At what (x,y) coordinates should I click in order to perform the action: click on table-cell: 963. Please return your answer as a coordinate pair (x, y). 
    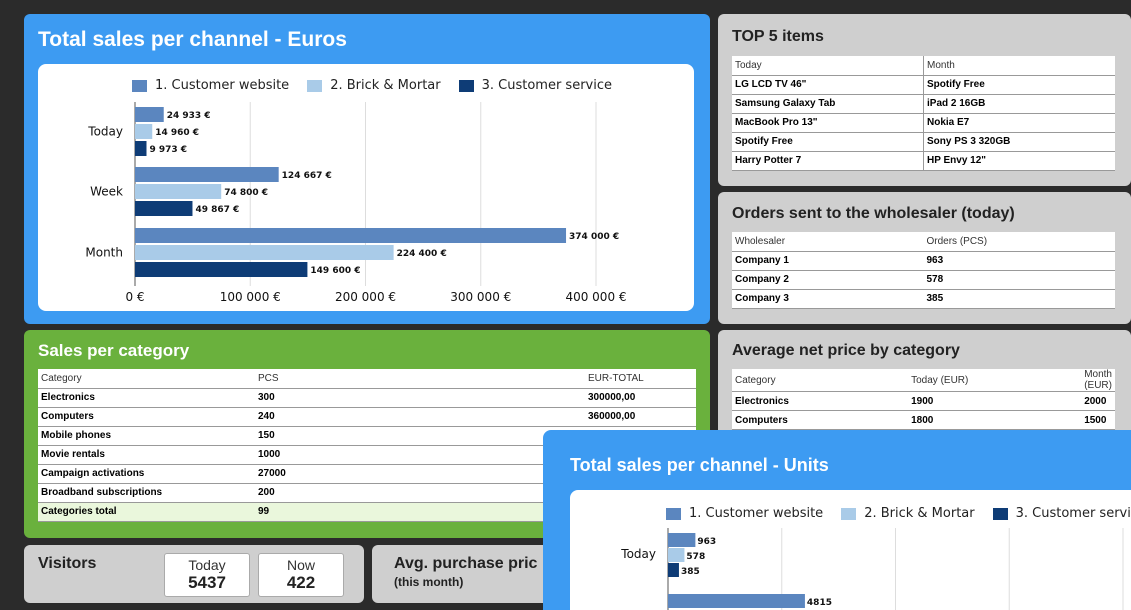
    Looking at the image, I should click on (1019, 261).